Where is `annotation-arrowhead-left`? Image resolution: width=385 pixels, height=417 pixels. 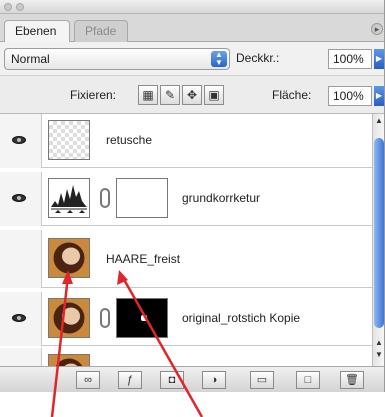 annotation-arrowhead-left is located at coordinates (67, 277).